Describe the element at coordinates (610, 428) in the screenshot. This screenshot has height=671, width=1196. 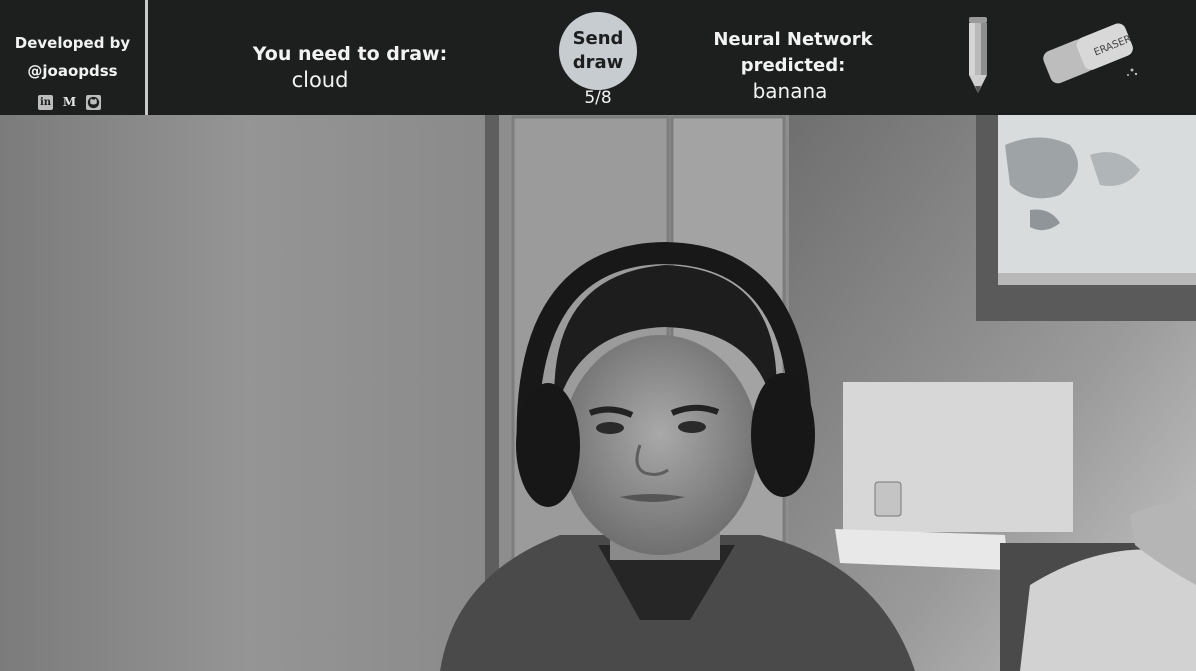
I see `left-eye` at that location.